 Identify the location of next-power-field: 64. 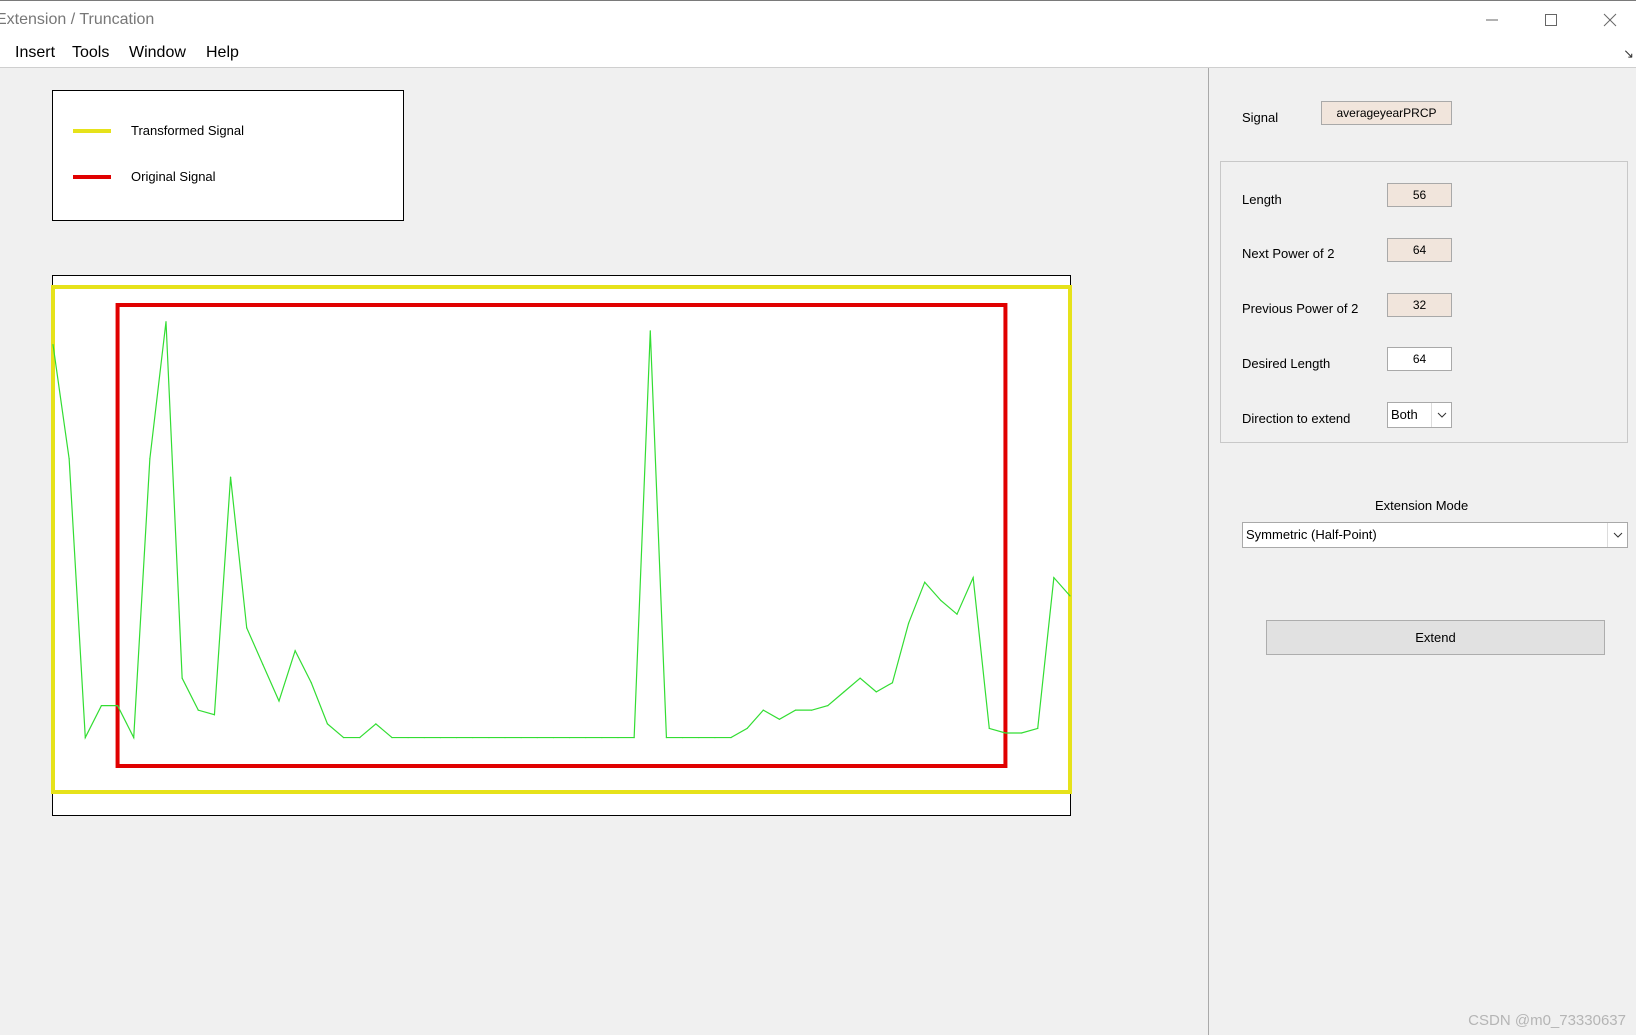
(1419, 250).